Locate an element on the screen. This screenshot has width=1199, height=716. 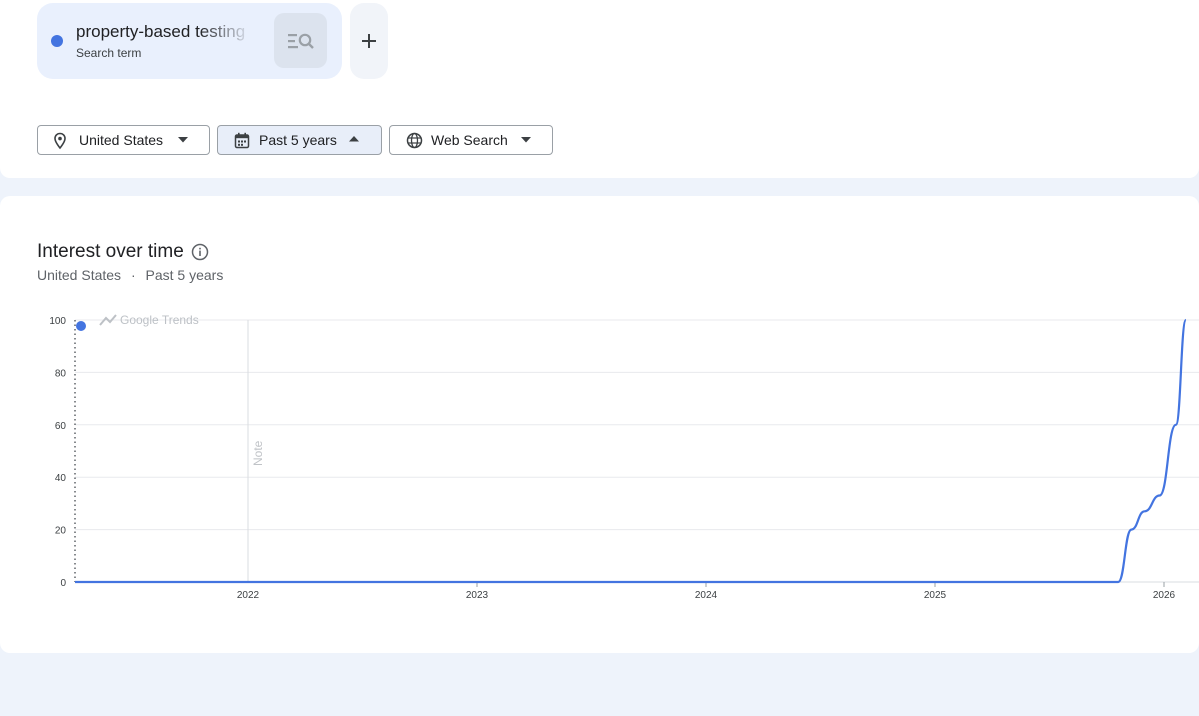
chart-subtitle-location: United States is located at coordinates (79, 275).